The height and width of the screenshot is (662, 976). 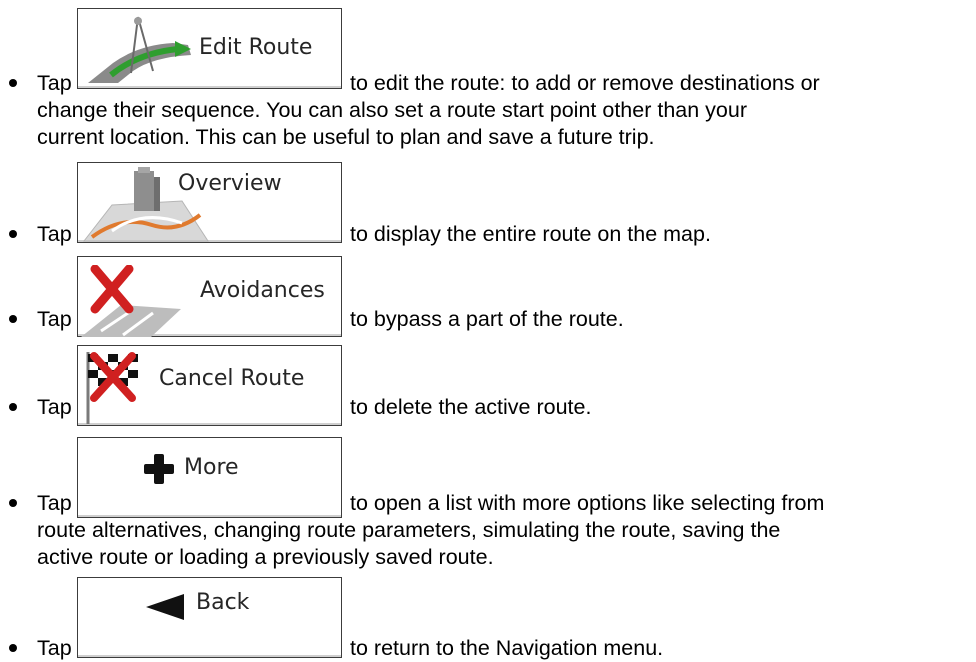 What do you see at coordinates (487, 319) in the screenshot?
I see `description: to bypass a part of the route.` at bounding box center [487, 319].